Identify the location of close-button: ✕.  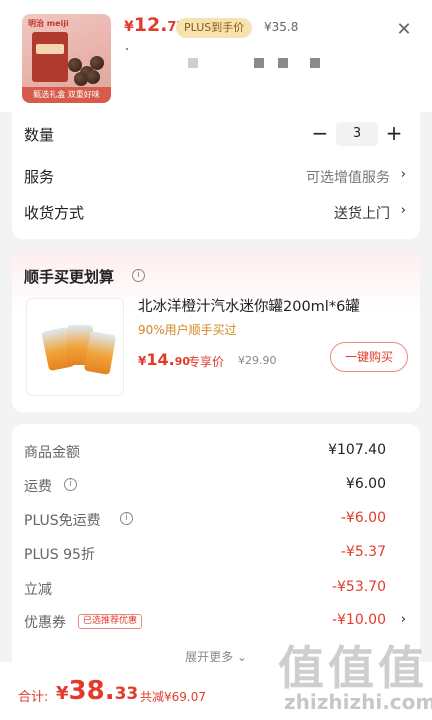
(404, 30).